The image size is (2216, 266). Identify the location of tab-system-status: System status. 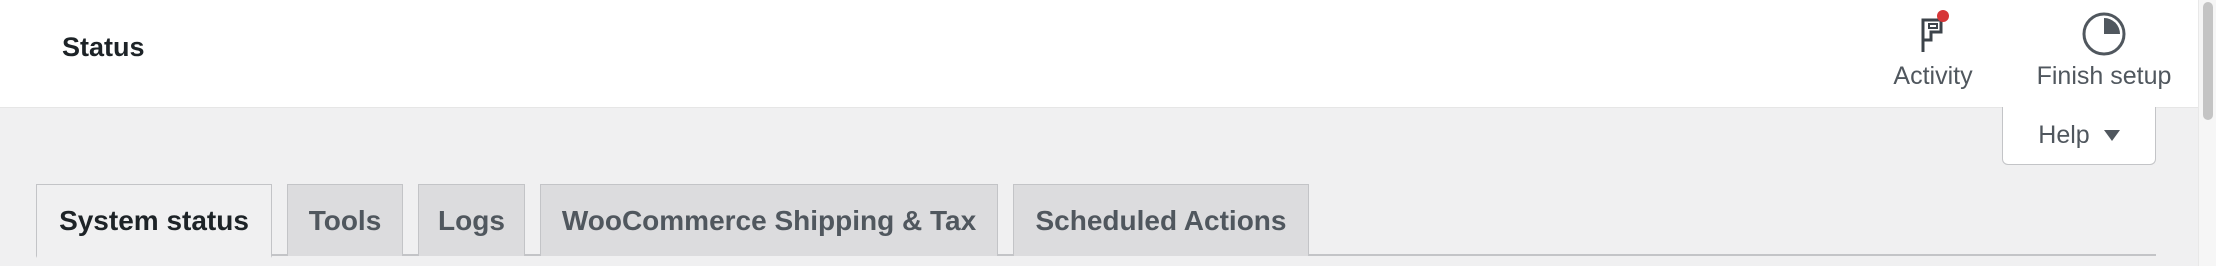
(154, 221).